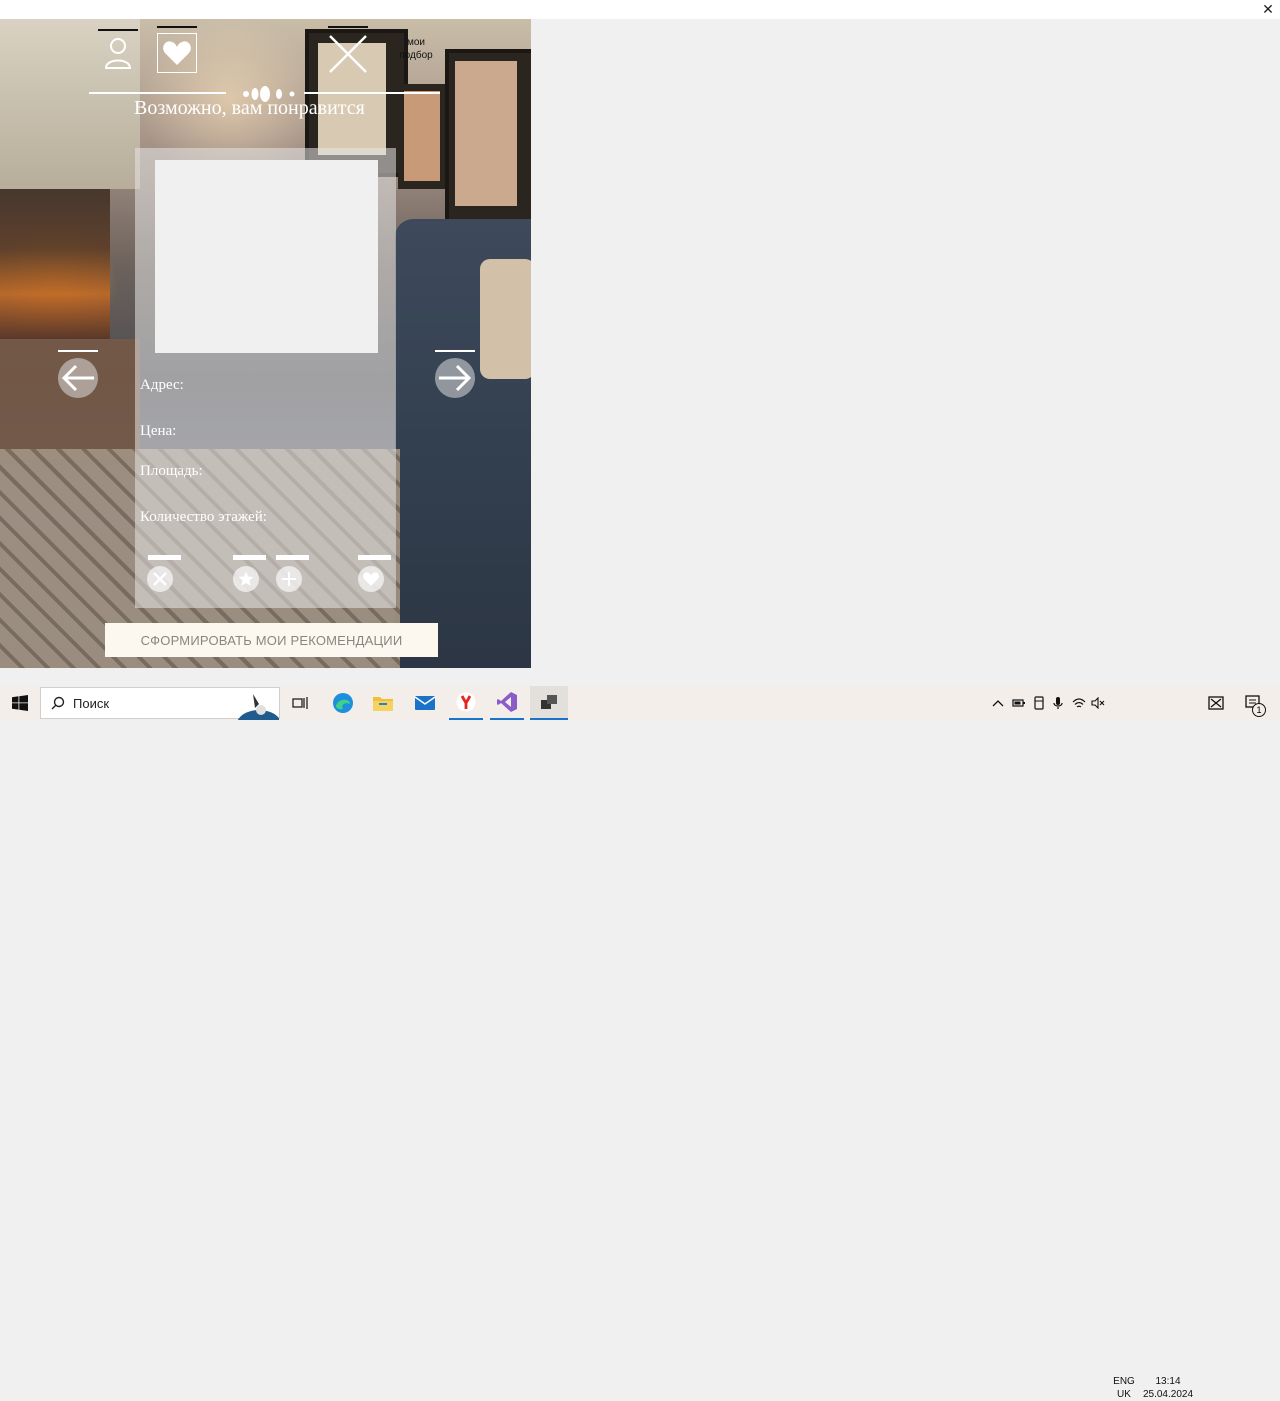  I want to click on field-address: Адрес:, so click(162, 385).